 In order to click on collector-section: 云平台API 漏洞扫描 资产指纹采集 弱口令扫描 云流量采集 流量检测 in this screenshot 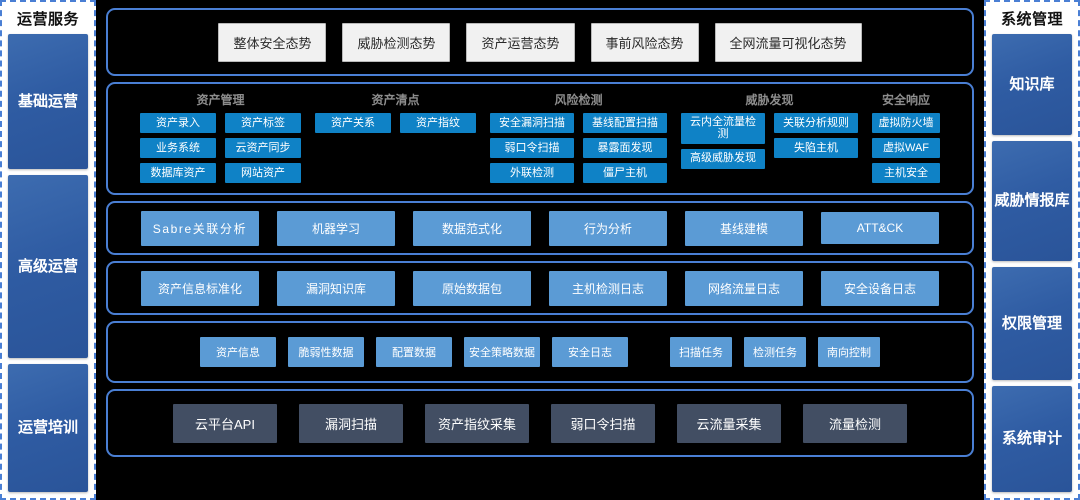, I will do `click(540, 423)`.